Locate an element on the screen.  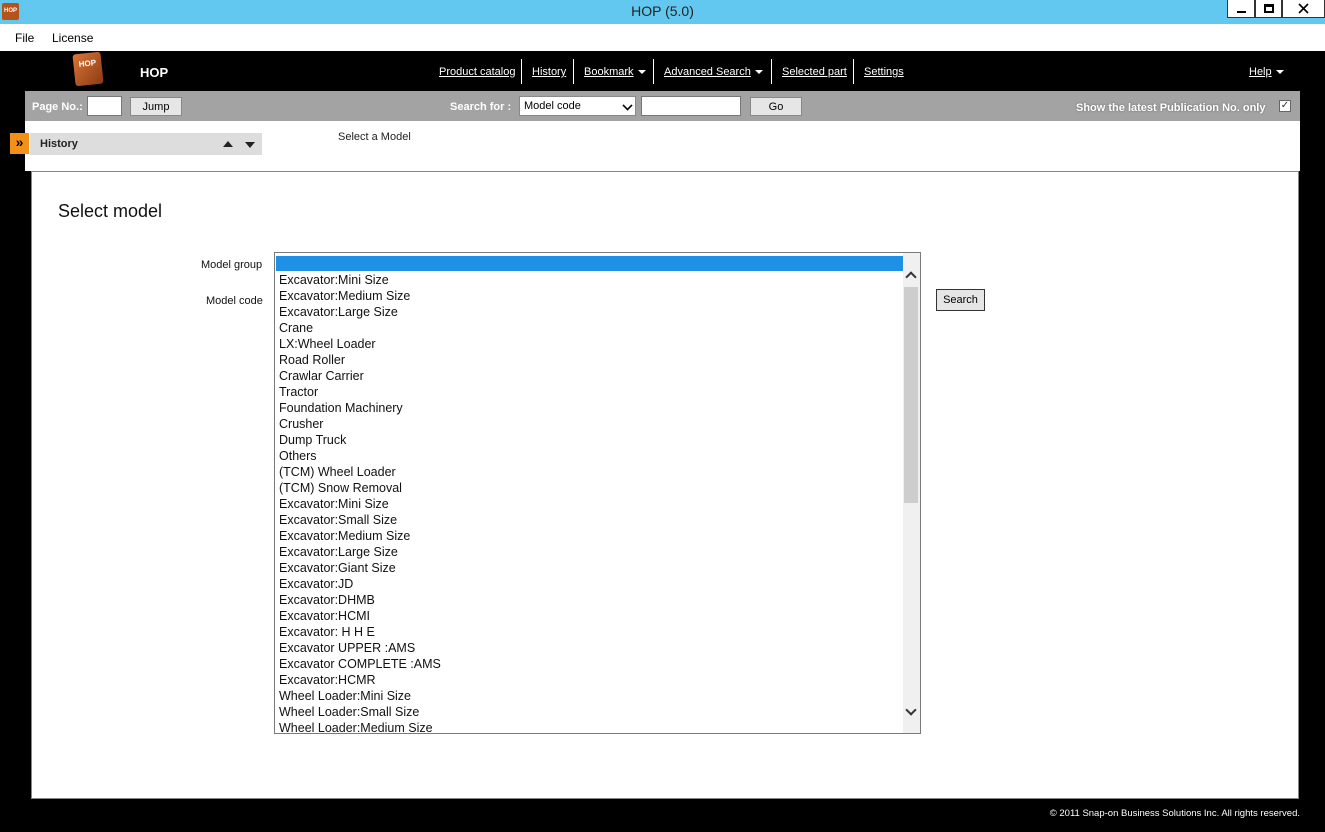
list-item: Crusher is located at coordinates (360, 424).